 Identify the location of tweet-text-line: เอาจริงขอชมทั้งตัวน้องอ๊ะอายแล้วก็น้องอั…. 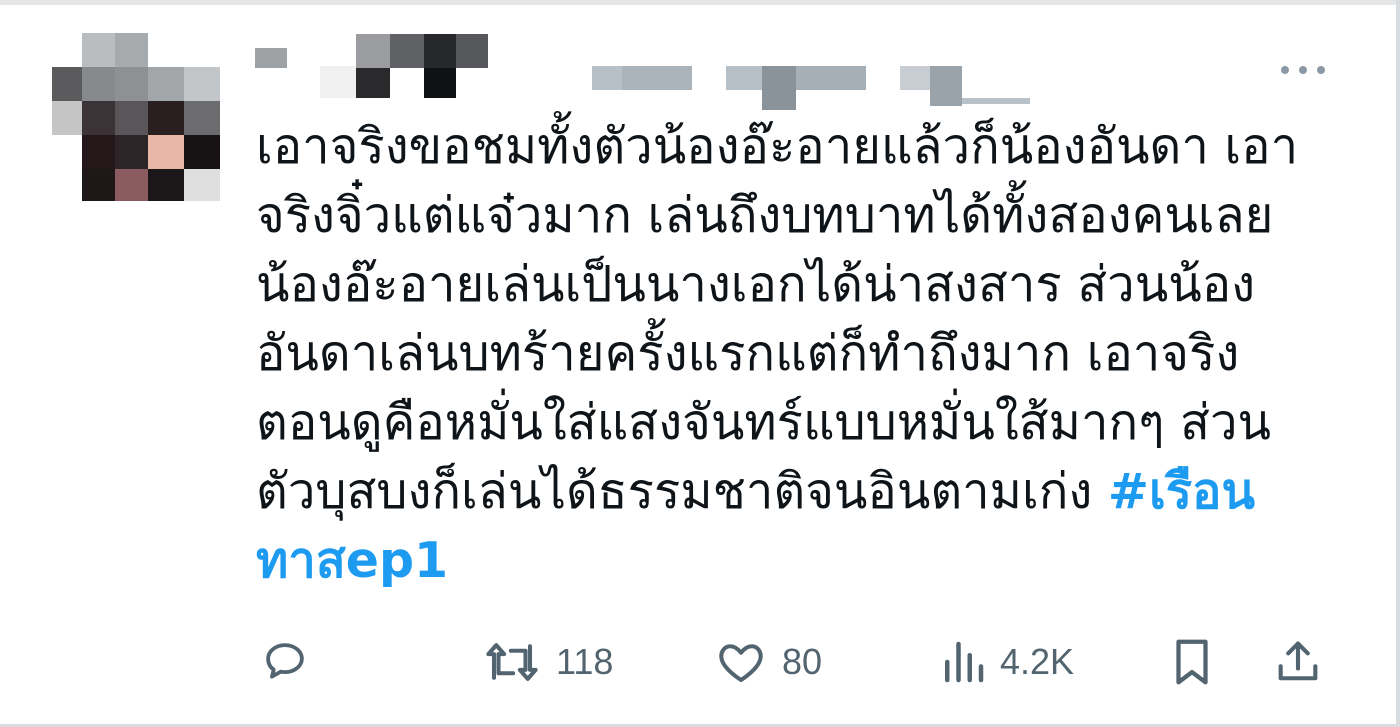
(777, 146).